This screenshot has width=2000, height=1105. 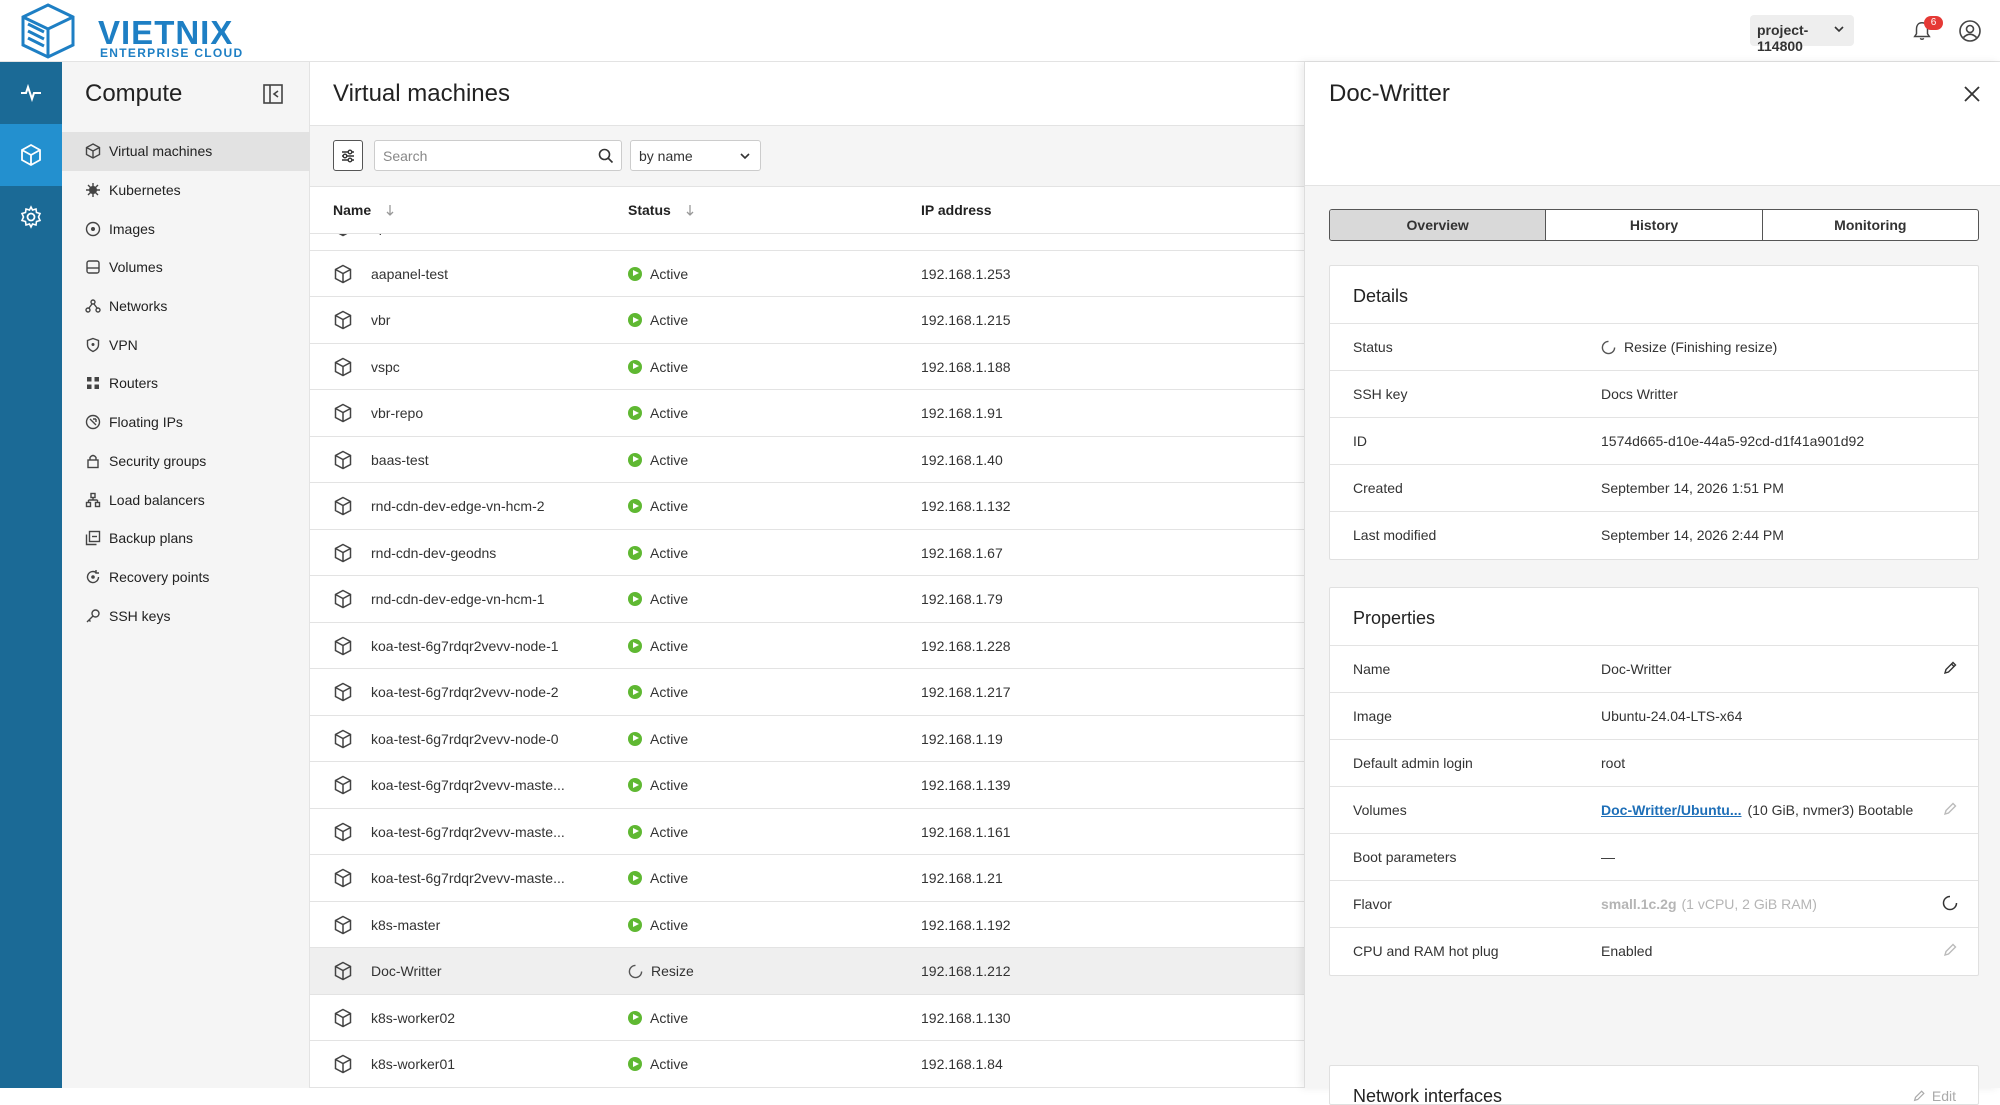 What do you see at coordinates (397, 413) in the screenshot?
I see `vm-name: vbr-repo` at bounding box center [397, 413].